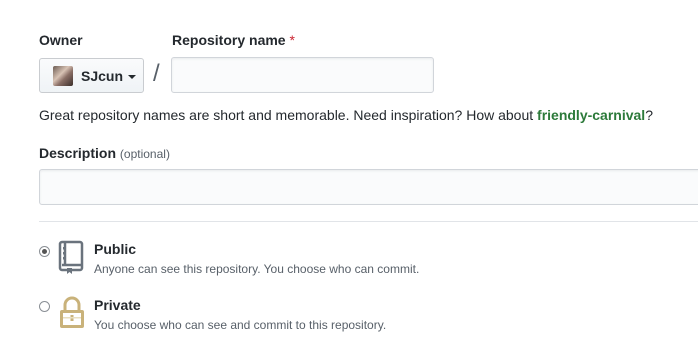 This screenshot has width=698, height=349. I want to click on repository-name-label-text: Repository name, so click(229, 40).